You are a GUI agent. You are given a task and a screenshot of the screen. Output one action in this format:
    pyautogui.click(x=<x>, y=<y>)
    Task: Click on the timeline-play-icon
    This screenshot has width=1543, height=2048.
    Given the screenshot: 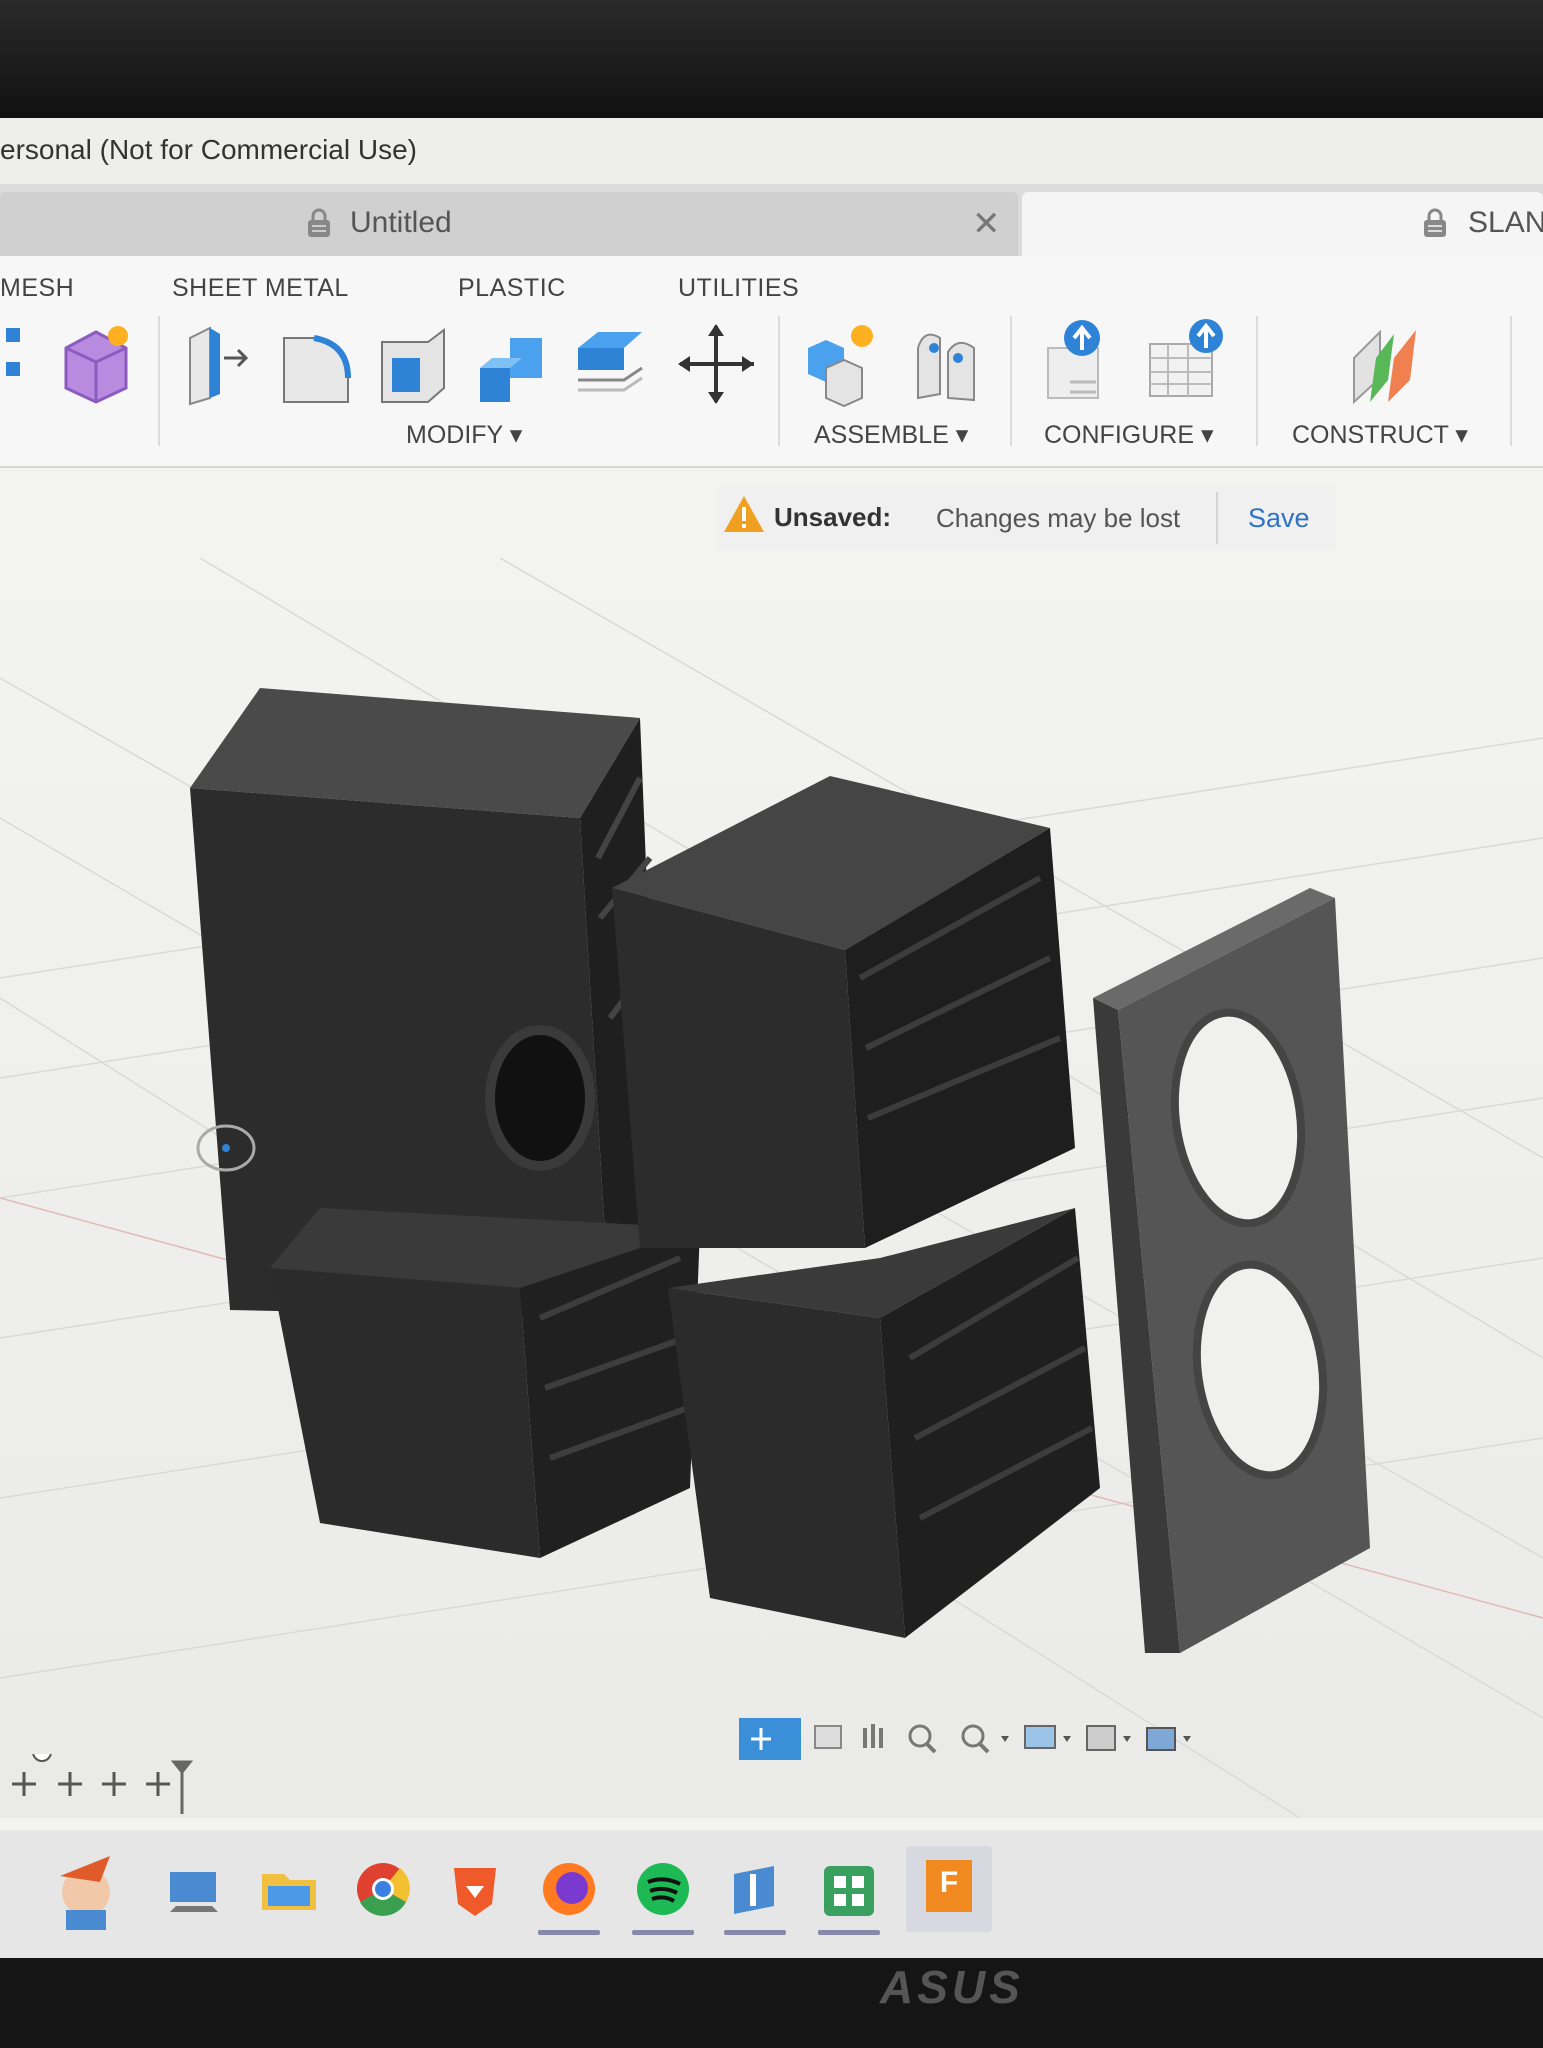 What is the action you would take?
    pyautogui.click(x=114, y=1784)
    